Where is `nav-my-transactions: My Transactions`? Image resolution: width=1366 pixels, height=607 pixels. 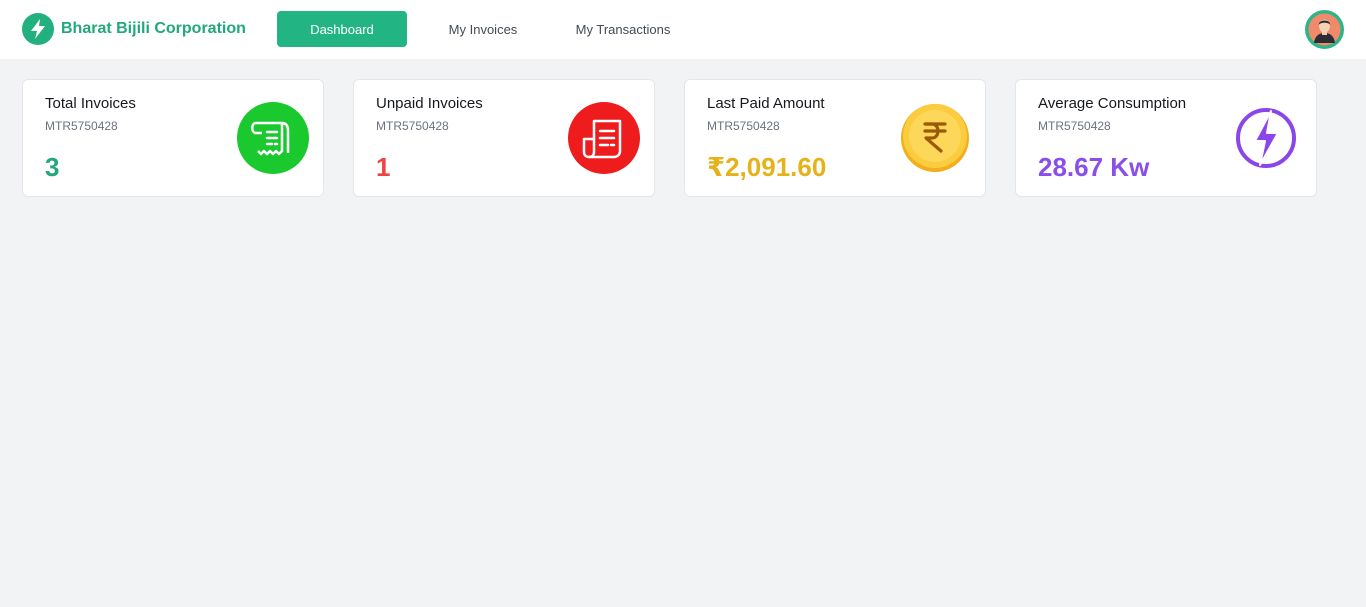 nav-my-transactions: My Transactions is located at coordinates (623, 29).